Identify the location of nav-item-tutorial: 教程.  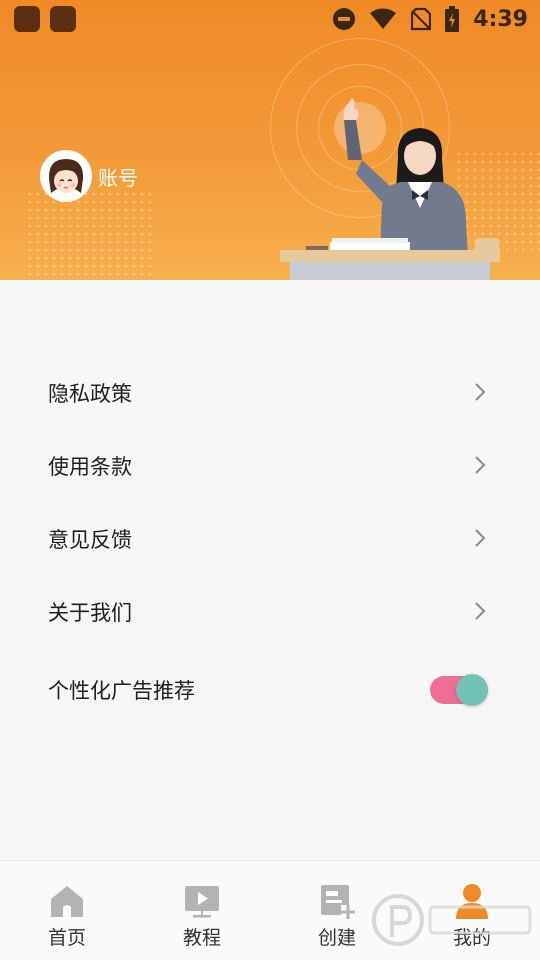
(202, 914).